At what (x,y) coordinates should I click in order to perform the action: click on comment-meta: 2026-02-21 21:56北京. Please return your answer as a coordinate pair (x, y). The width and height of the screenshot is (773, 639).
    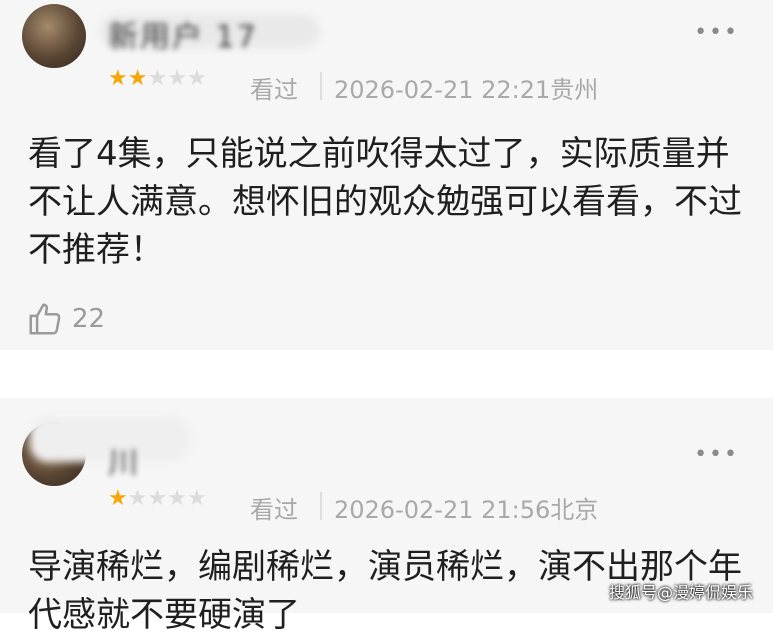
    Looking at the image, I should click on (466, 507).